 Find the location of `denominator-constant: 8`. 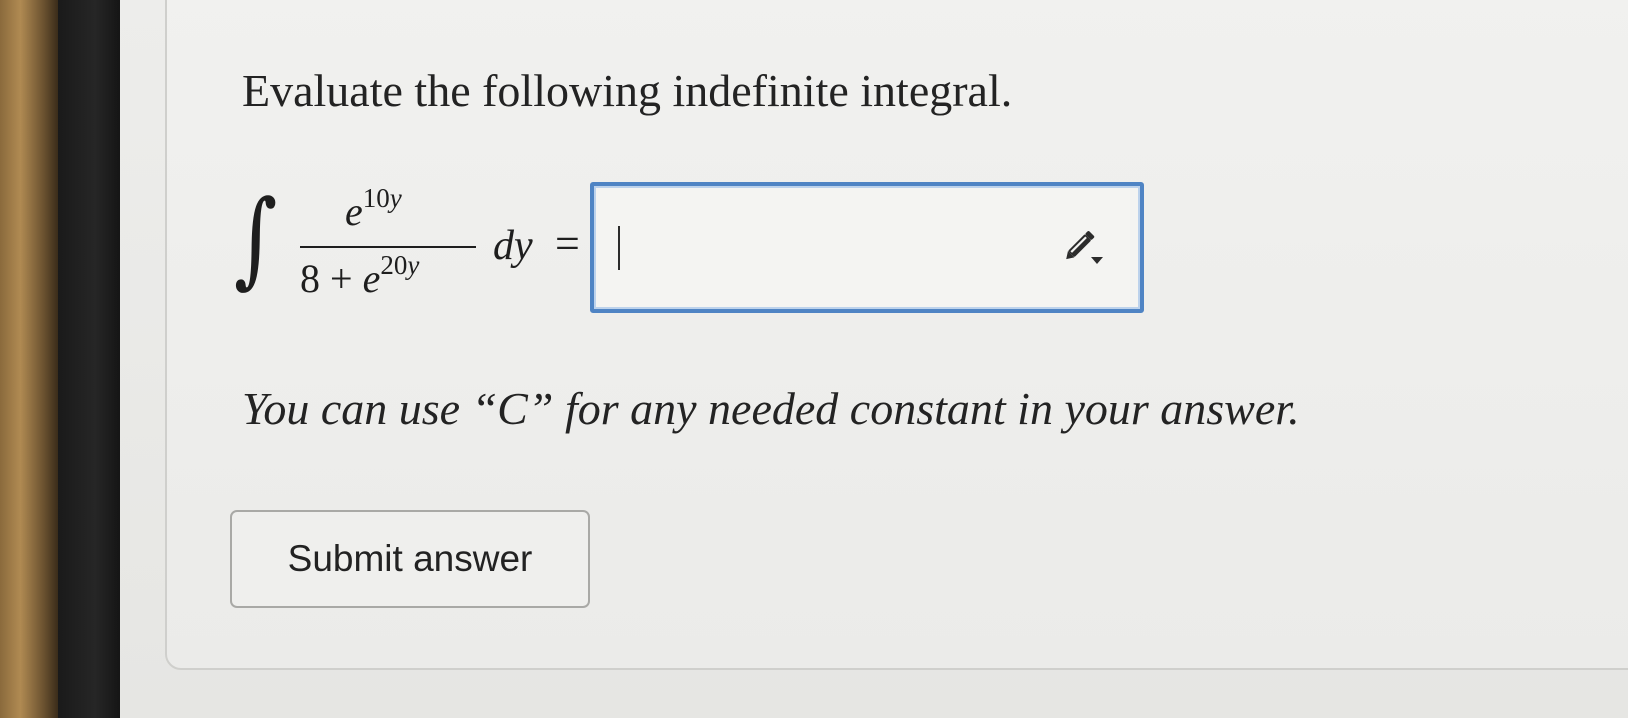

denominator-constant: 8 is located at coordinates (310, 278).